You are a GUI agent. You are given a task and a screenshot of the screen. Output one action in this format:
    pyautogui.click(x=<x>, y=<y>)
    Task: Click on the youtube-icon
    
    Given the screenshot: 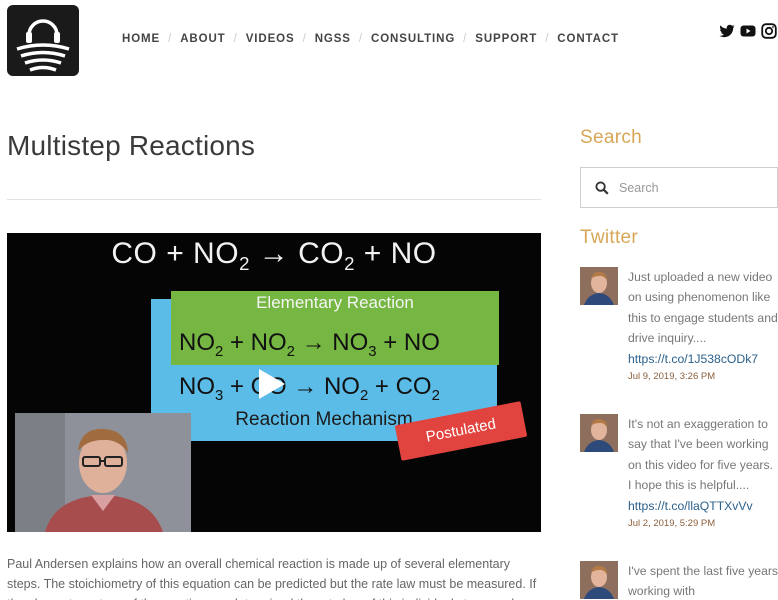 What is the action you would take?
    pyautogui.click(x=748, y=31)
    